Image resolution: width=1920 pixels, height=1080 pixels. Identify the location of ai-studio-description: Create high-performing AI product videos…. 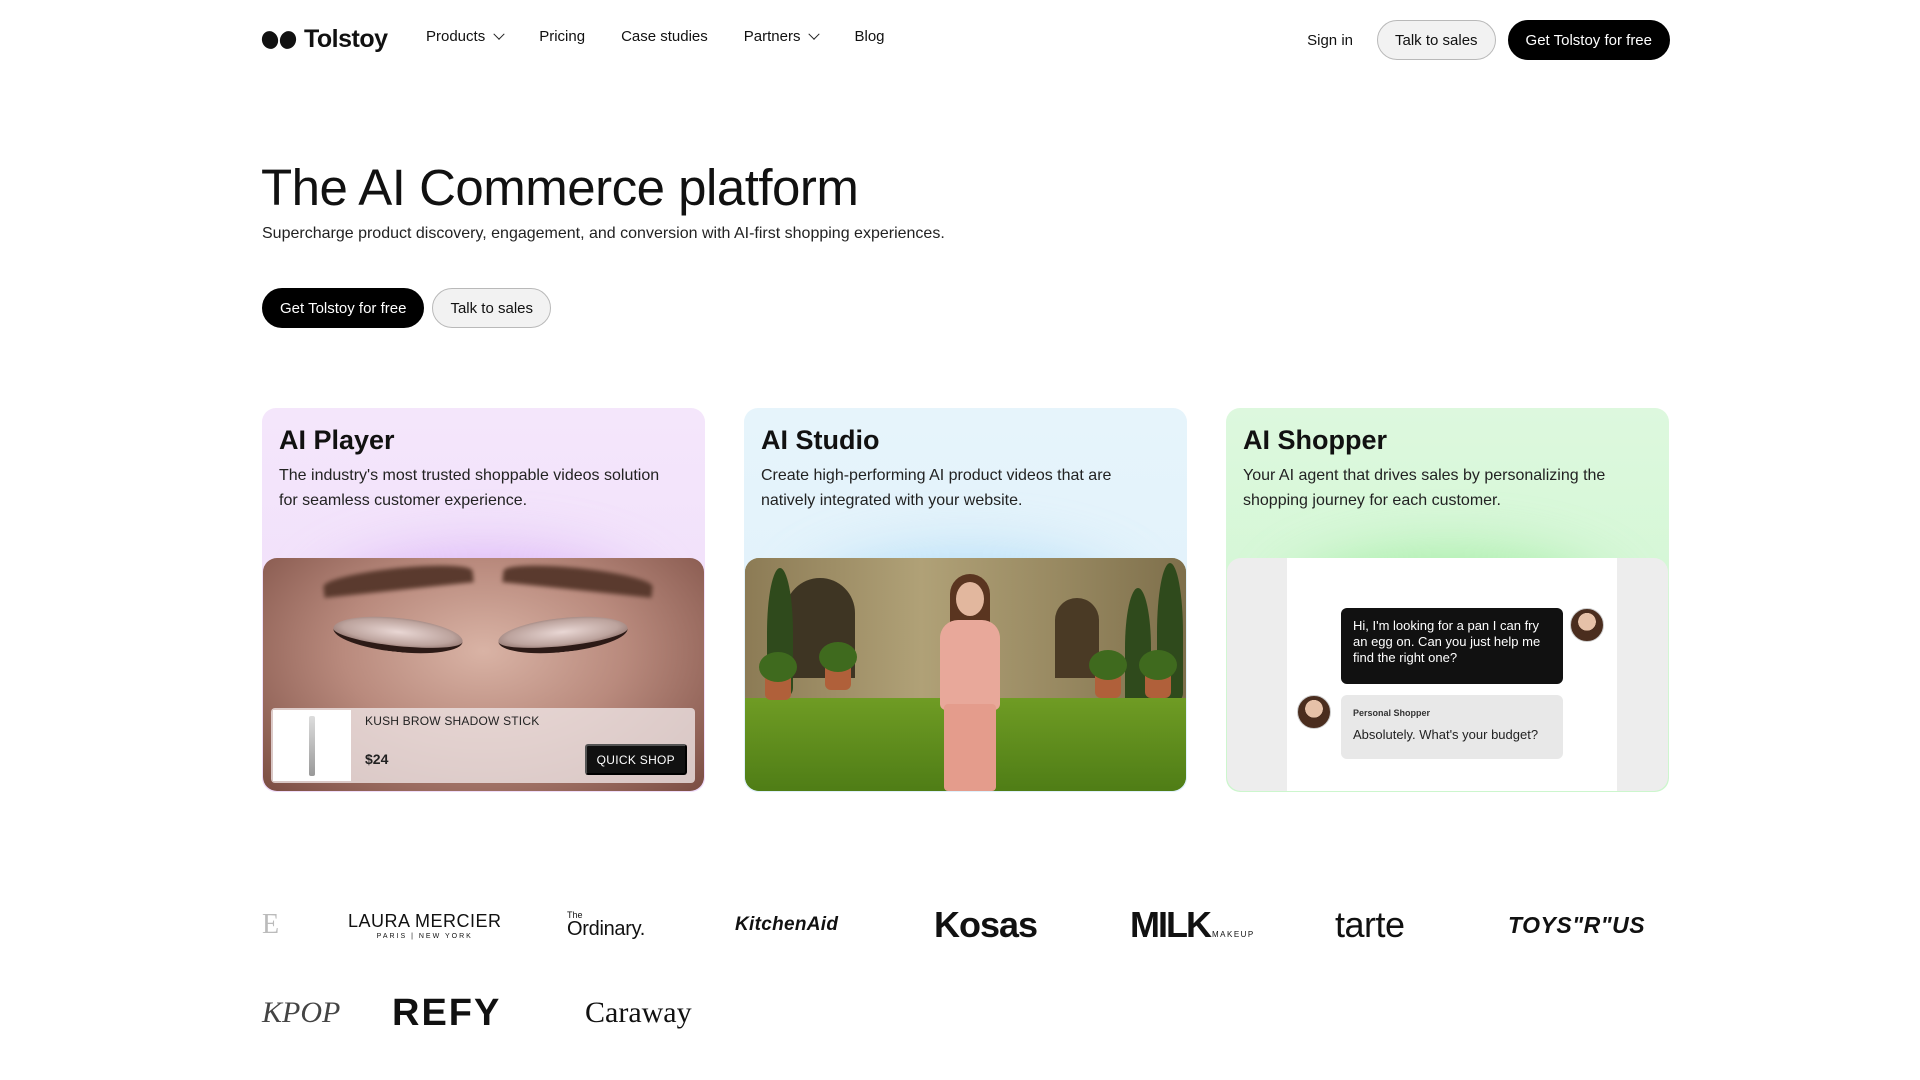
(936, 488).